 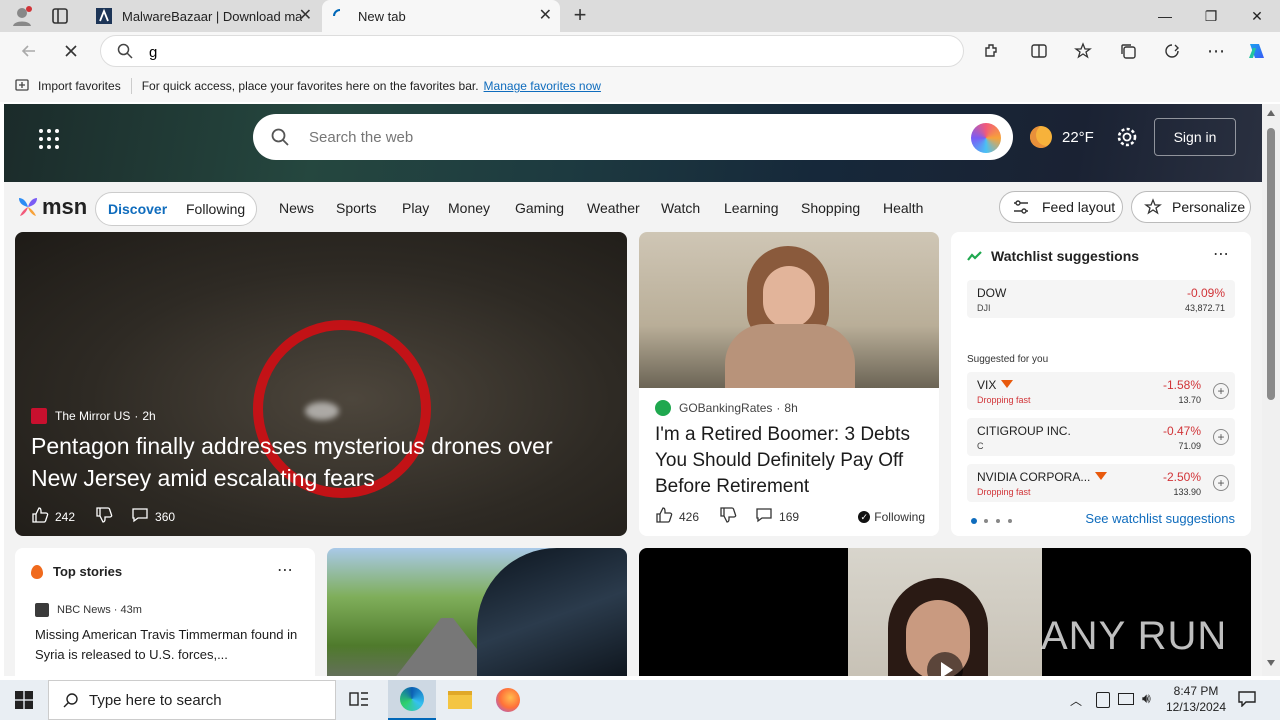 What do you see at coordinates (1160, 518) in the screenshot?
I see `see-watchlist-link: See watchlist suggestions` at bounding box center [1160, 518].